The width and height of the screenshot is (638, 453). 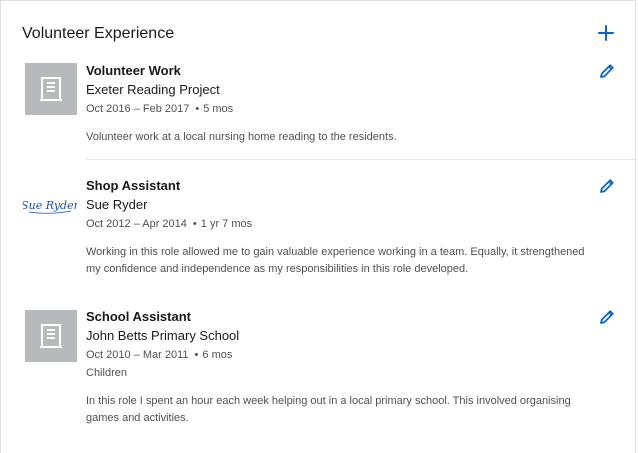 I want to click on role-title: Volunteer Work, so click(x=133, y=70).